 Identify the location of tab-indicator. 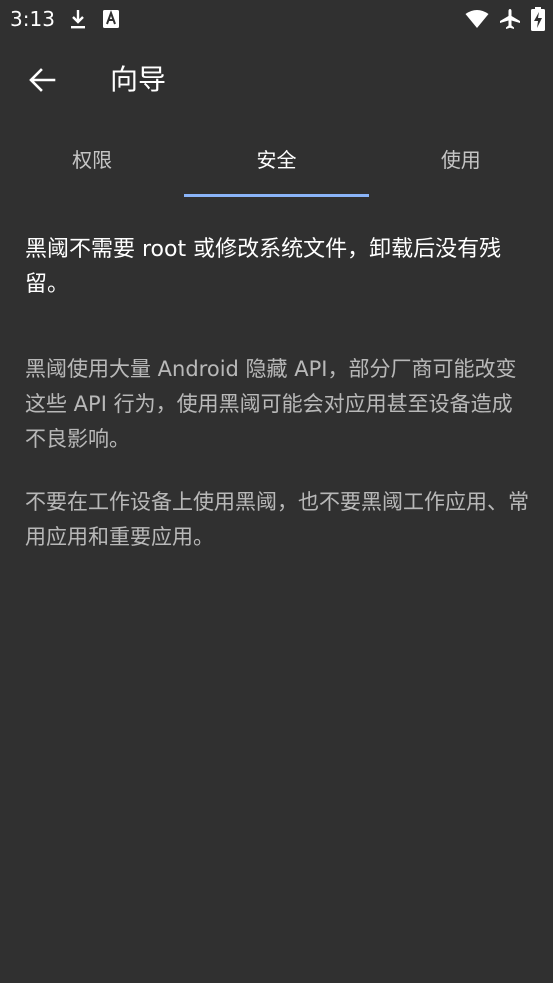
(276, 195).